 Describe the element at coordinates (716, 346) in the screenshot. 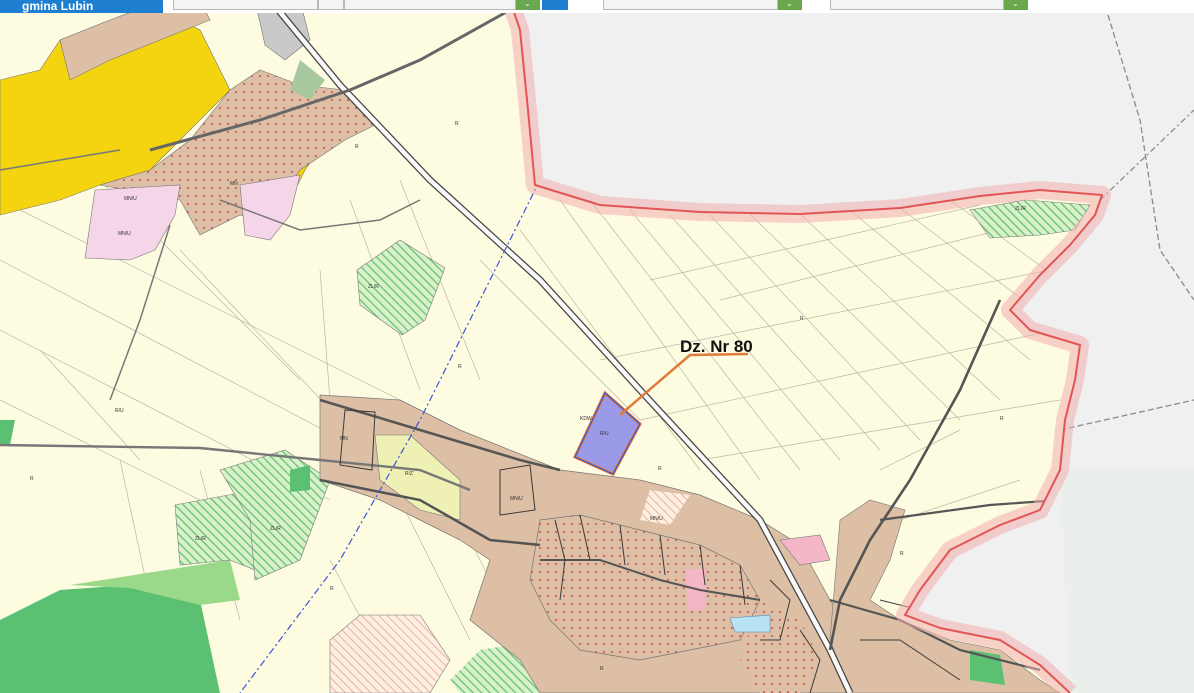

I see `parcel-label: Dz. Nr 80` at that location.